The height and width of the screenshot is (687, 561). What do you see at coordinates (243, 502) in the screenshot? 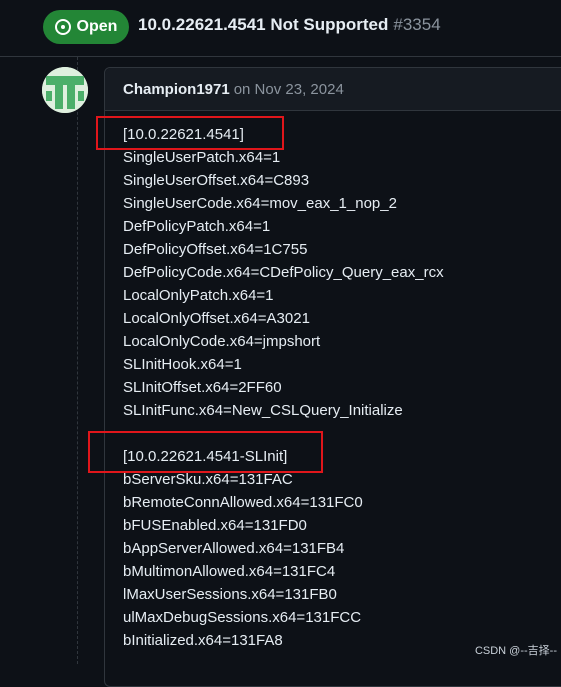
I see `config-line: bRemoteConnAllowed.x64=131FC0` at bounding box center [243, 502].